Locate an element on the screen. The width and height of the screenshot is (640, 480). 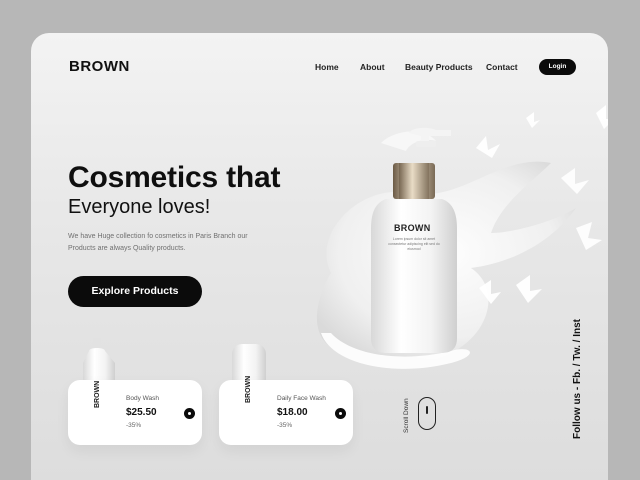
nav-about: About is located at coordinates (372, 67).